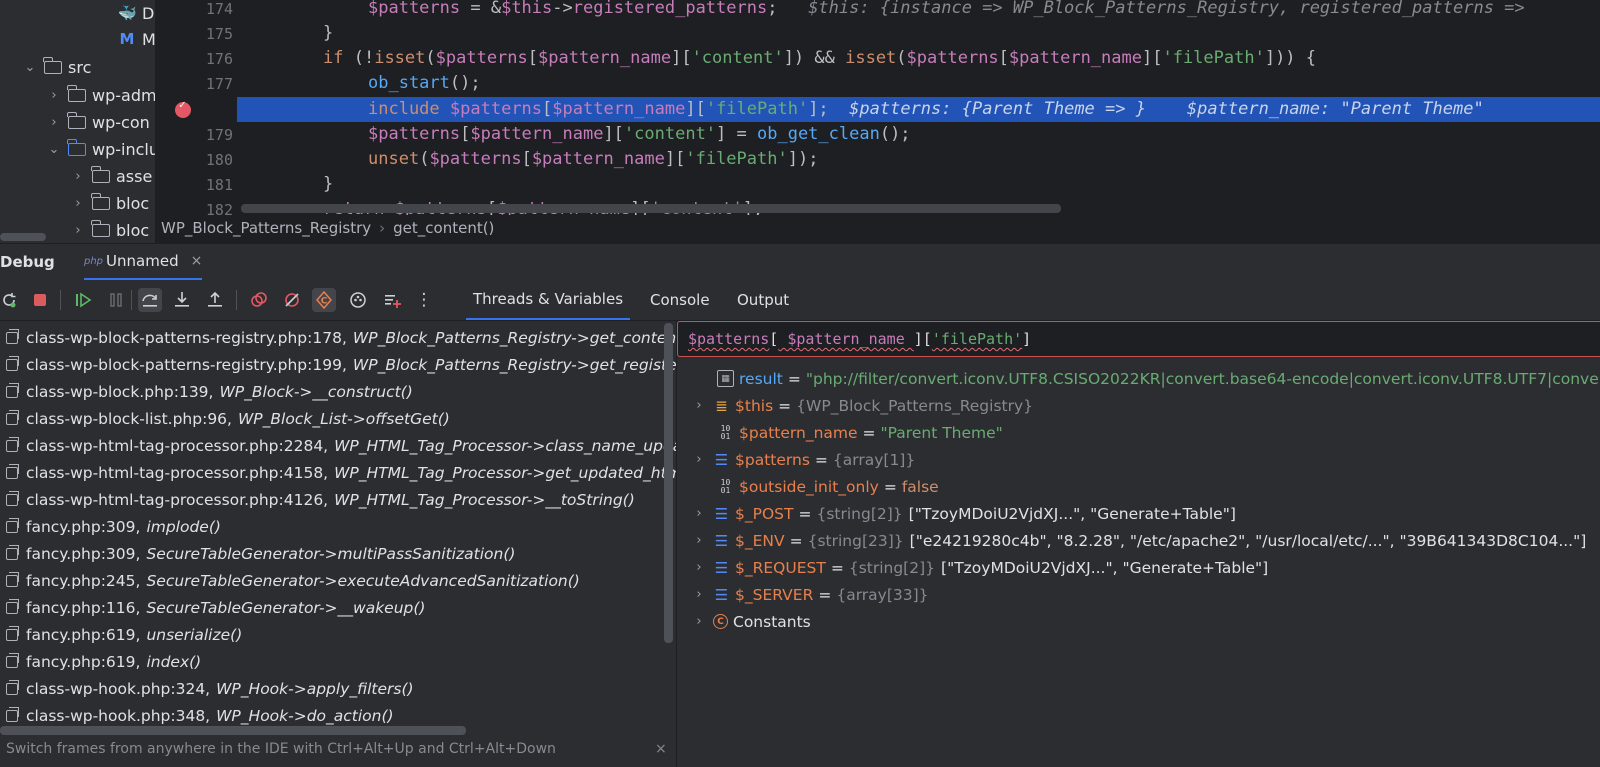 The image size is (1600, 767). Describe the element at coordinates (40, 300) in the screenshot. I see `stop-icon` at that location.